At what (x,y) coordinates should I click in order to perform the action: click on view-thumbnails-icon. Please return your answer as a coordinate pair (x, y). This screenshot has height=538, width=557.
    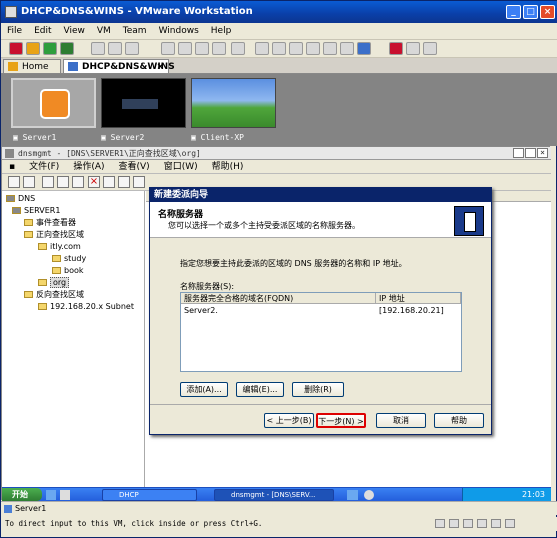
    Looking at the image, I should click on (296, 48).